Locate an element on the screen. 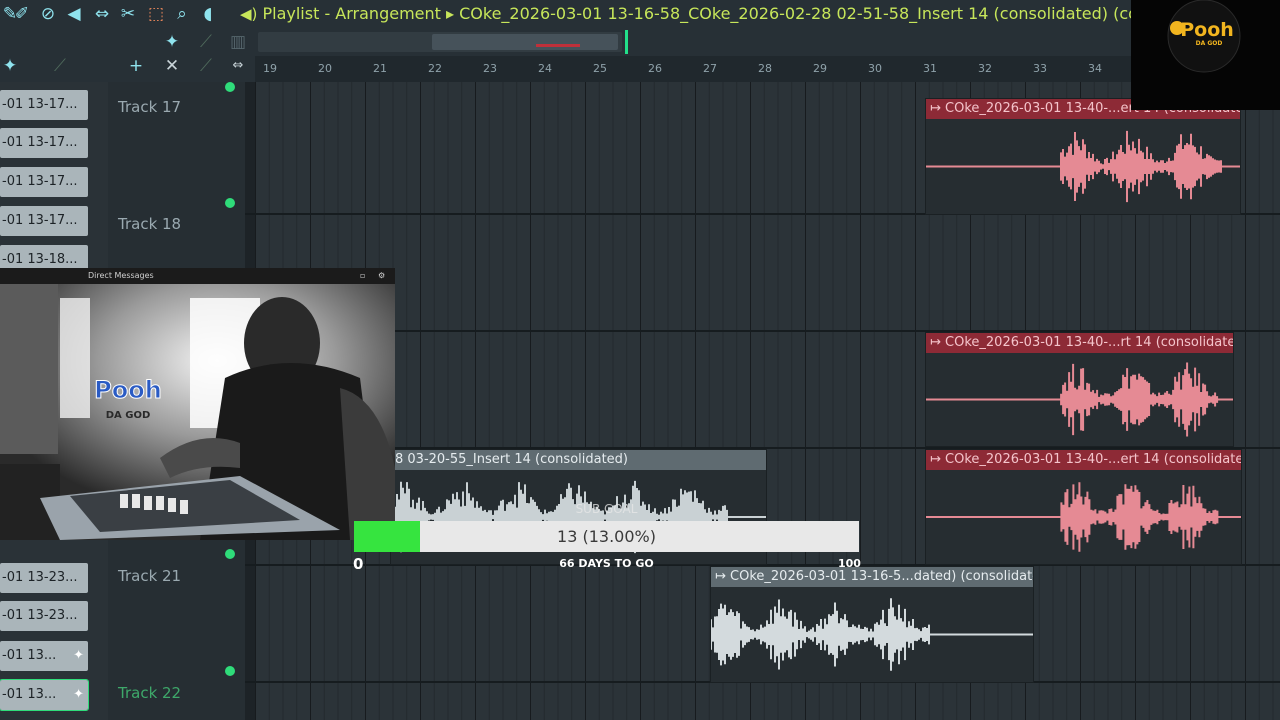  overview-marker is located at coordinates (558, 45).